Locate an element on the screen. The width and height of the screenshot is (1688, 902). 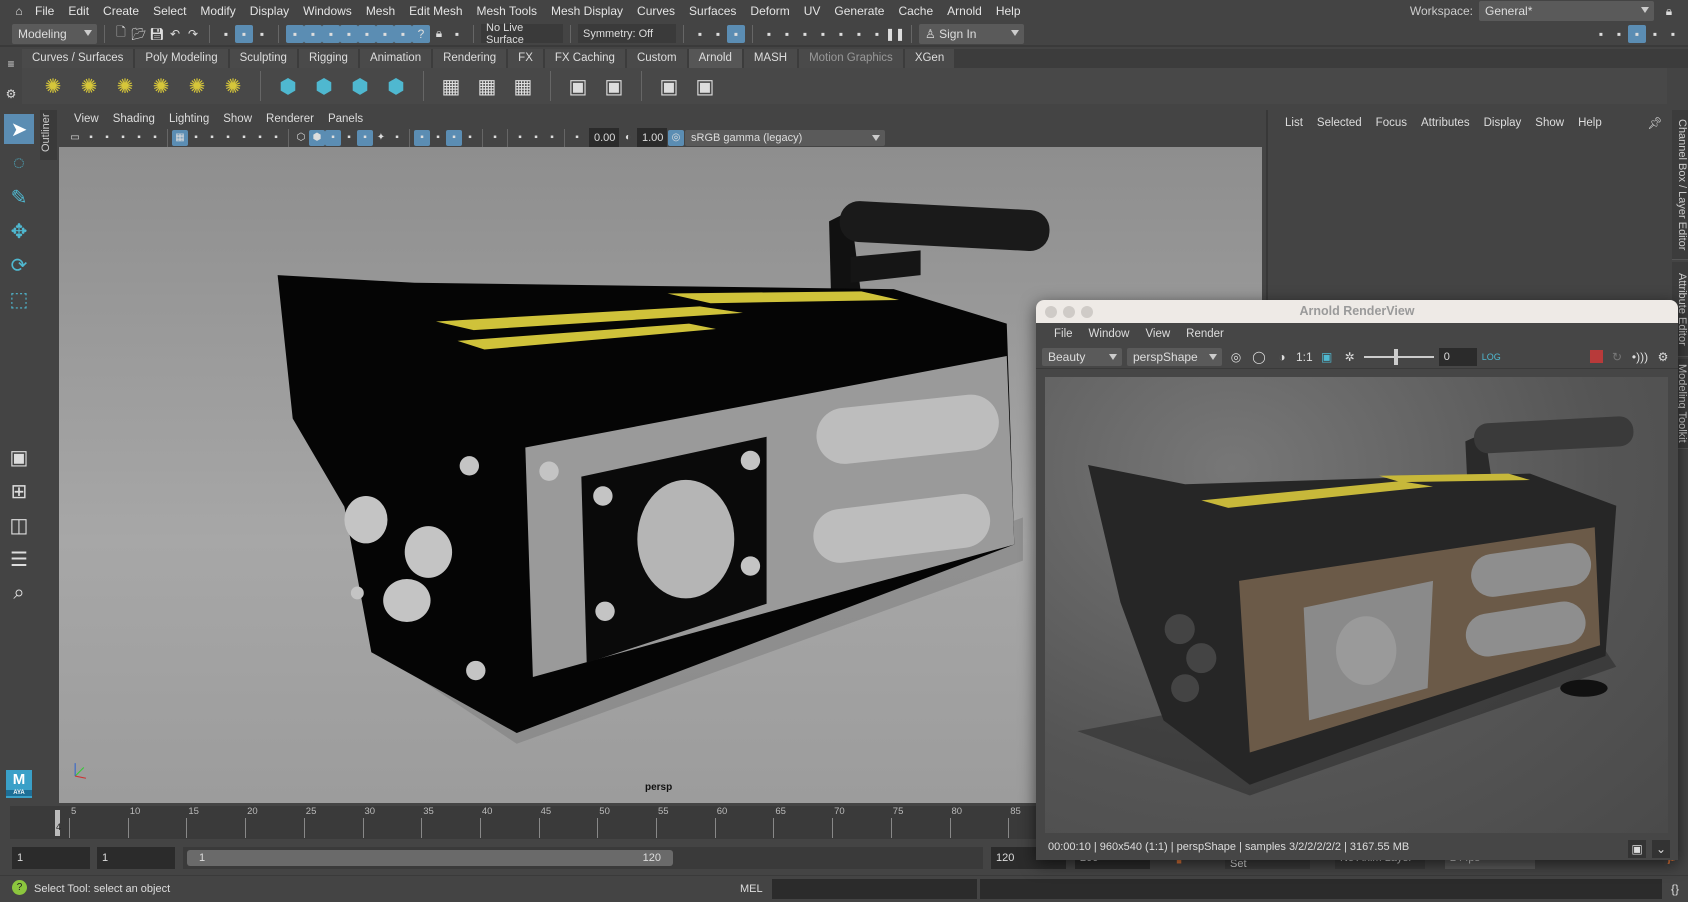
snap-point-icon: ▪ is located at coordinates (331, 33).